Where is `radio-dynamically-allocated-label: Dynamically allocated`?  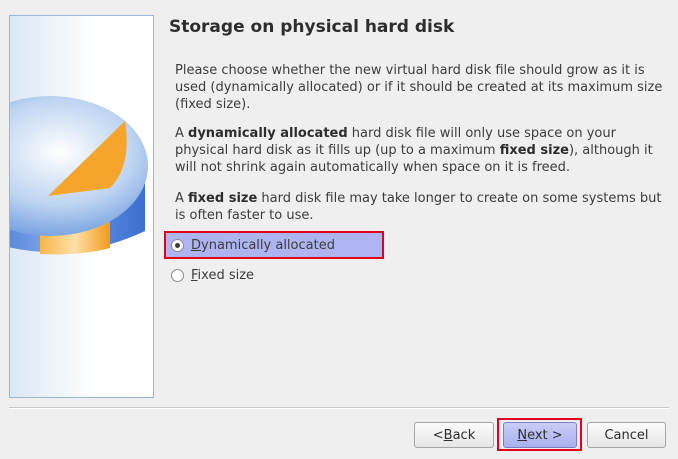
radio-dynamically-allocated-label: Dynamically allocated is located at coordinates (263, 245).